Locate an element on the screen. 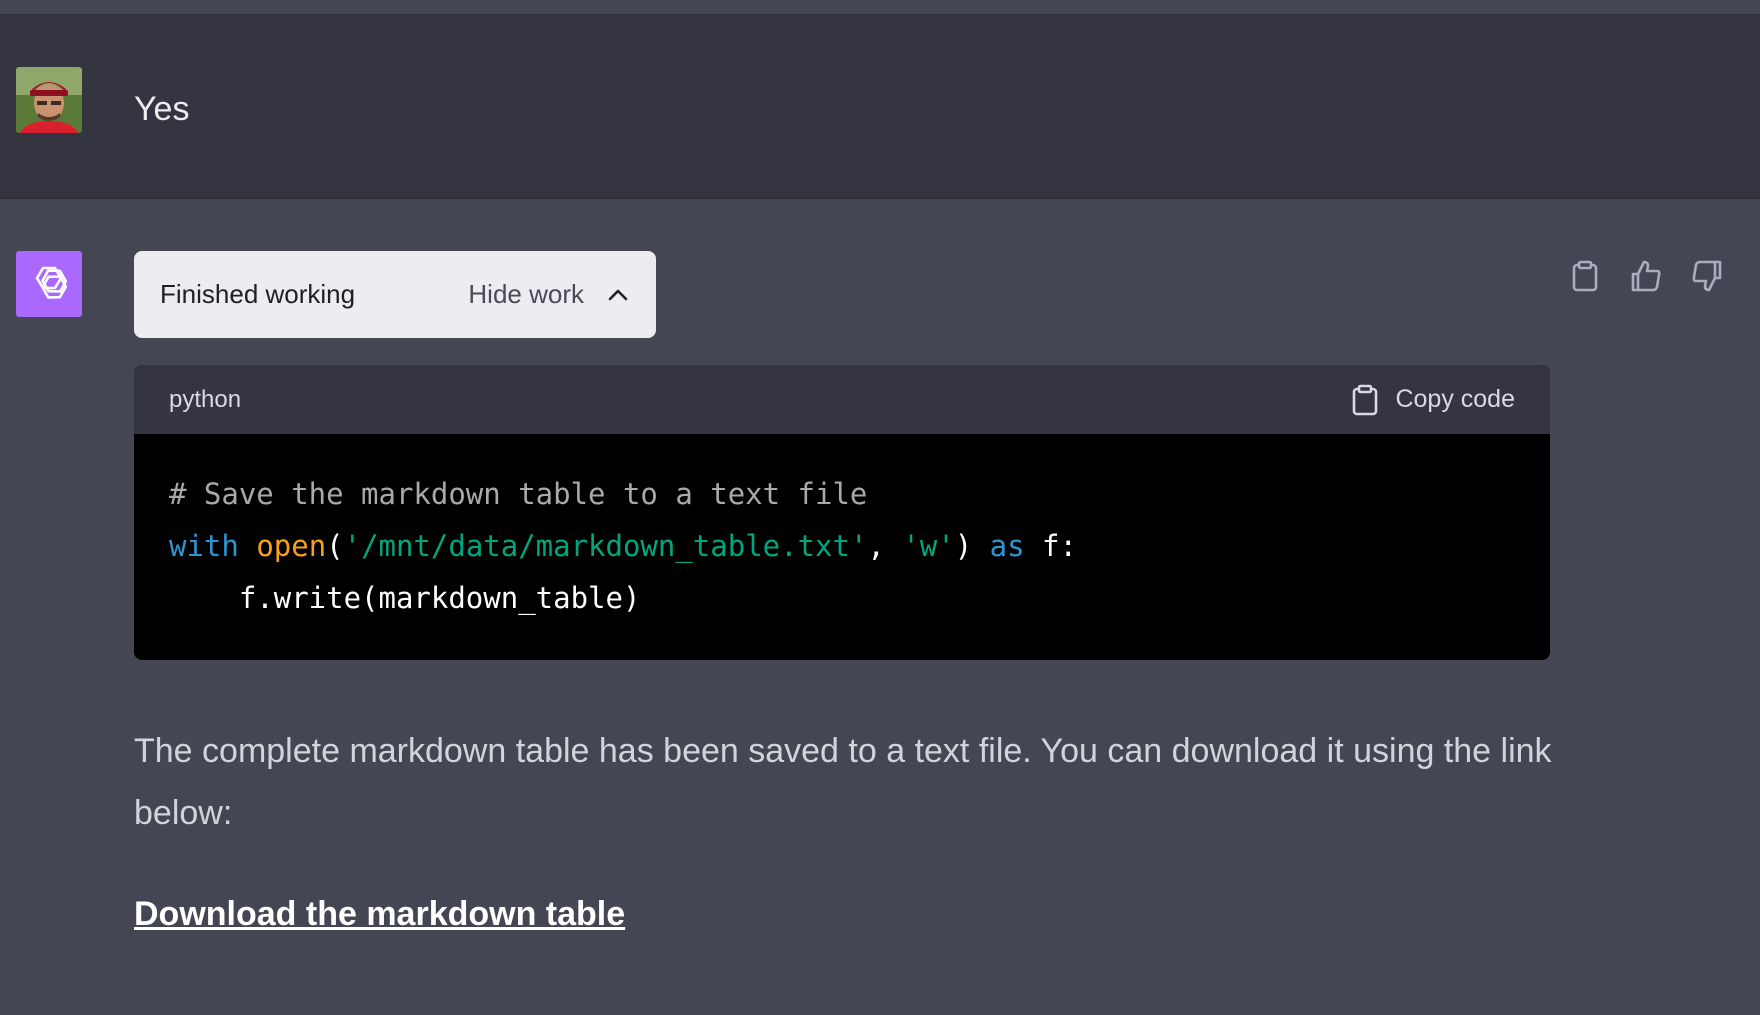 This screenshot has width=1760, height=1015. copy-code-label: Copy code is located at coordinates (1455, 399).